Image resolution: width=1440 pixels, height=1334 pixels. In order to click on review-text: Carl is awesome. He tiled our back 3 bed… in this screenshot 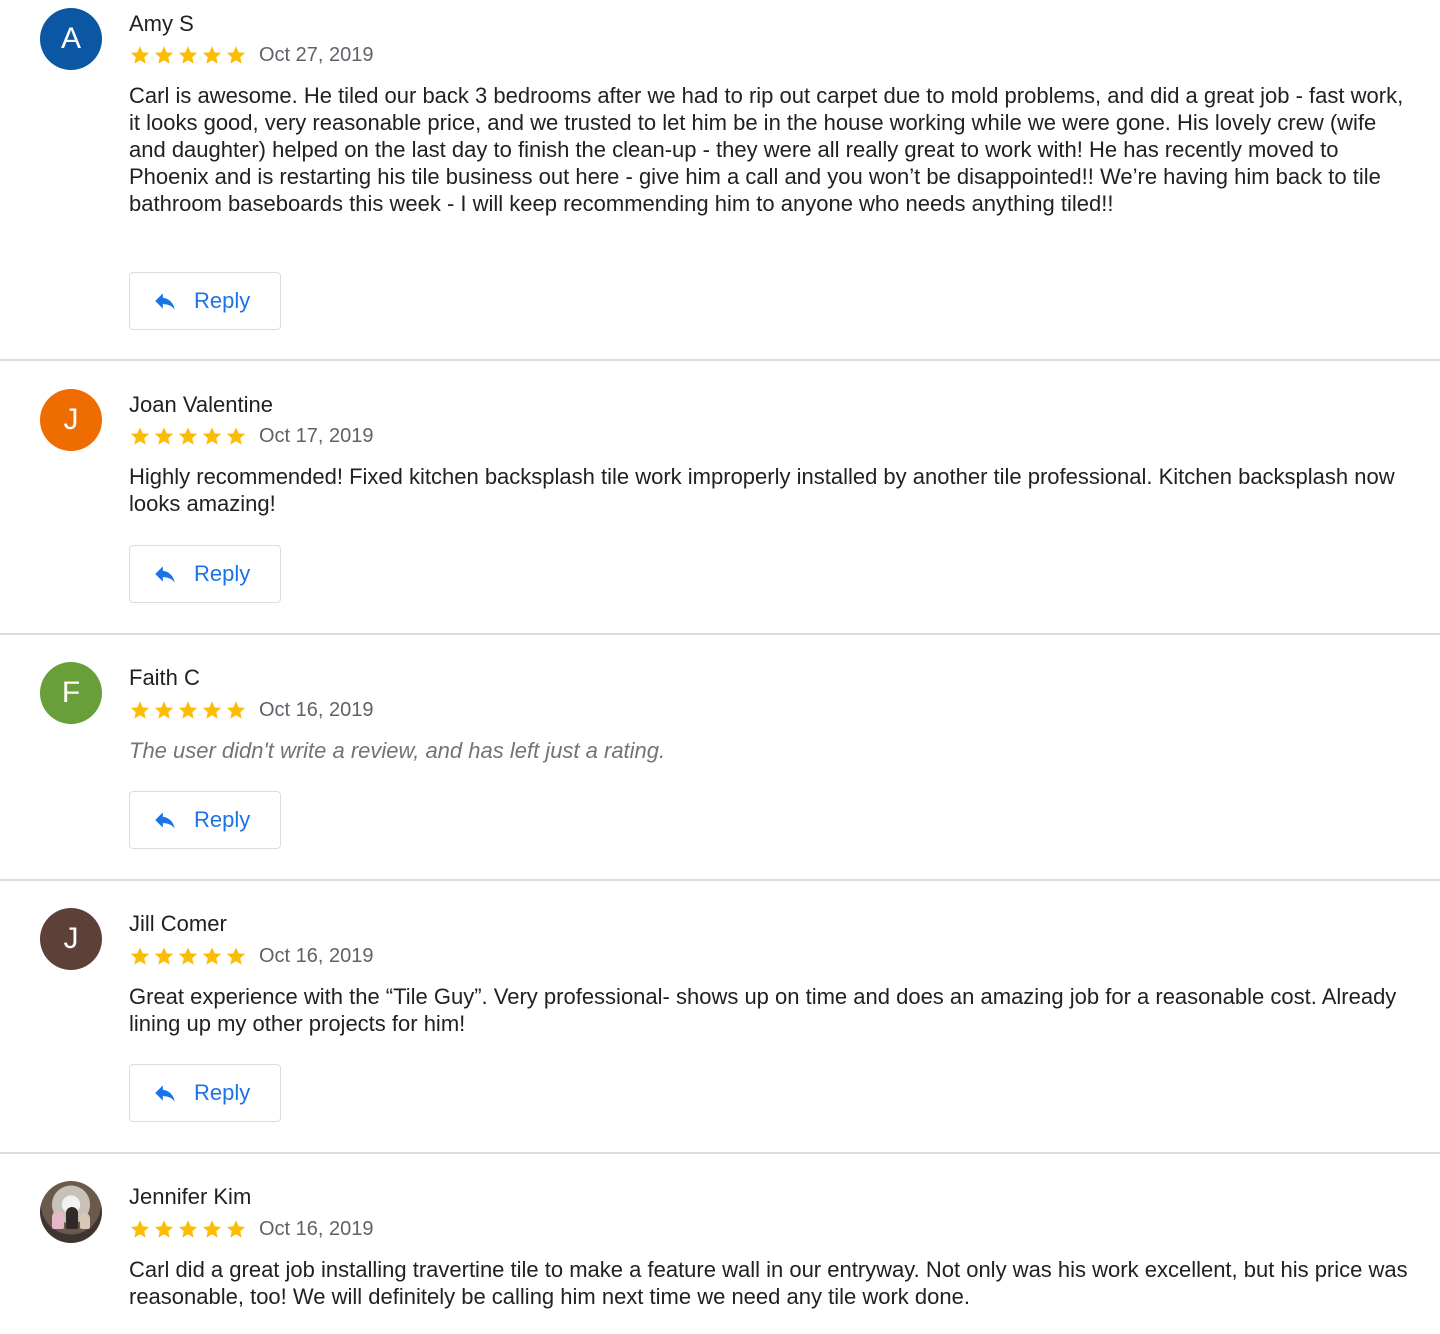, I will do `click(766, 149)`.